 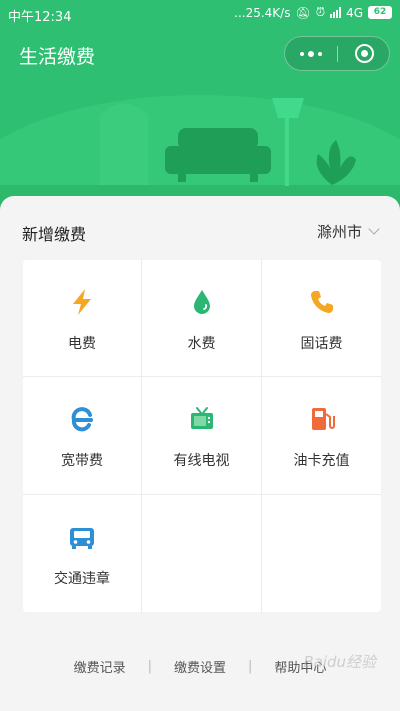 What do you see at coordinates (202, 318) in the screenshot?
I see `service-water: 水费` at bounding box center [202, 318].